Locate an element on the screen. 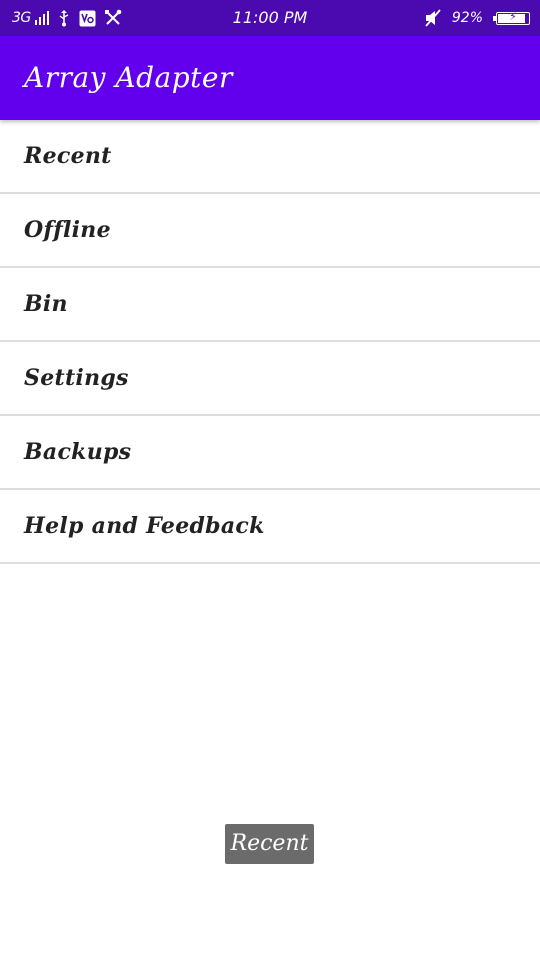 The image size is (540, 960). list-item-settings: Settings is located at coordinates (270, 379).